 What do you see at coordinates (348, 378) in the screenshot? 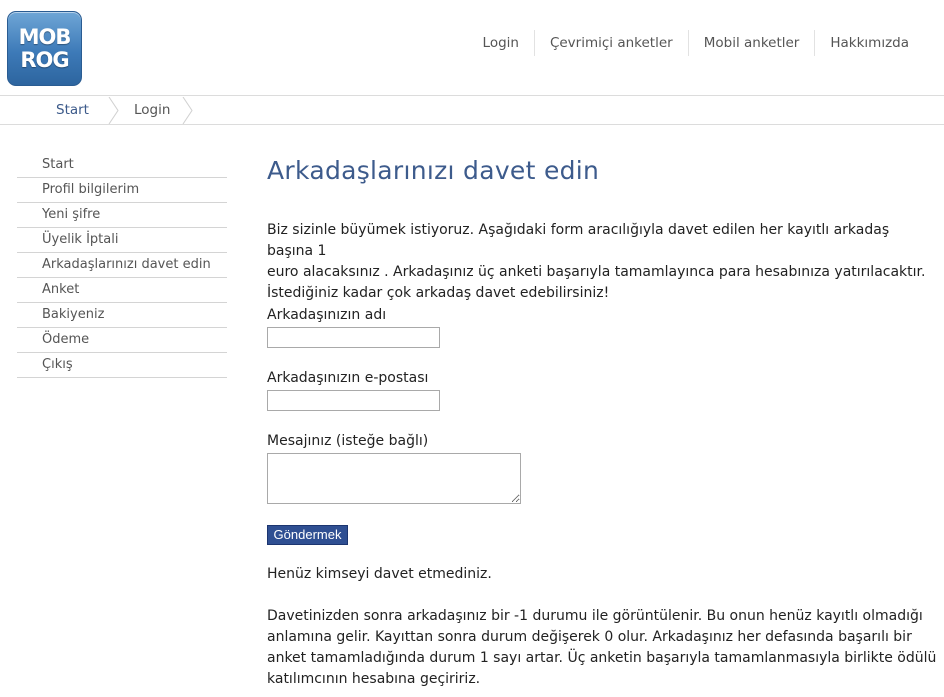
I see `friend-email-label: Arkadaşınızın e-postası` at bounding box center [348, 378].